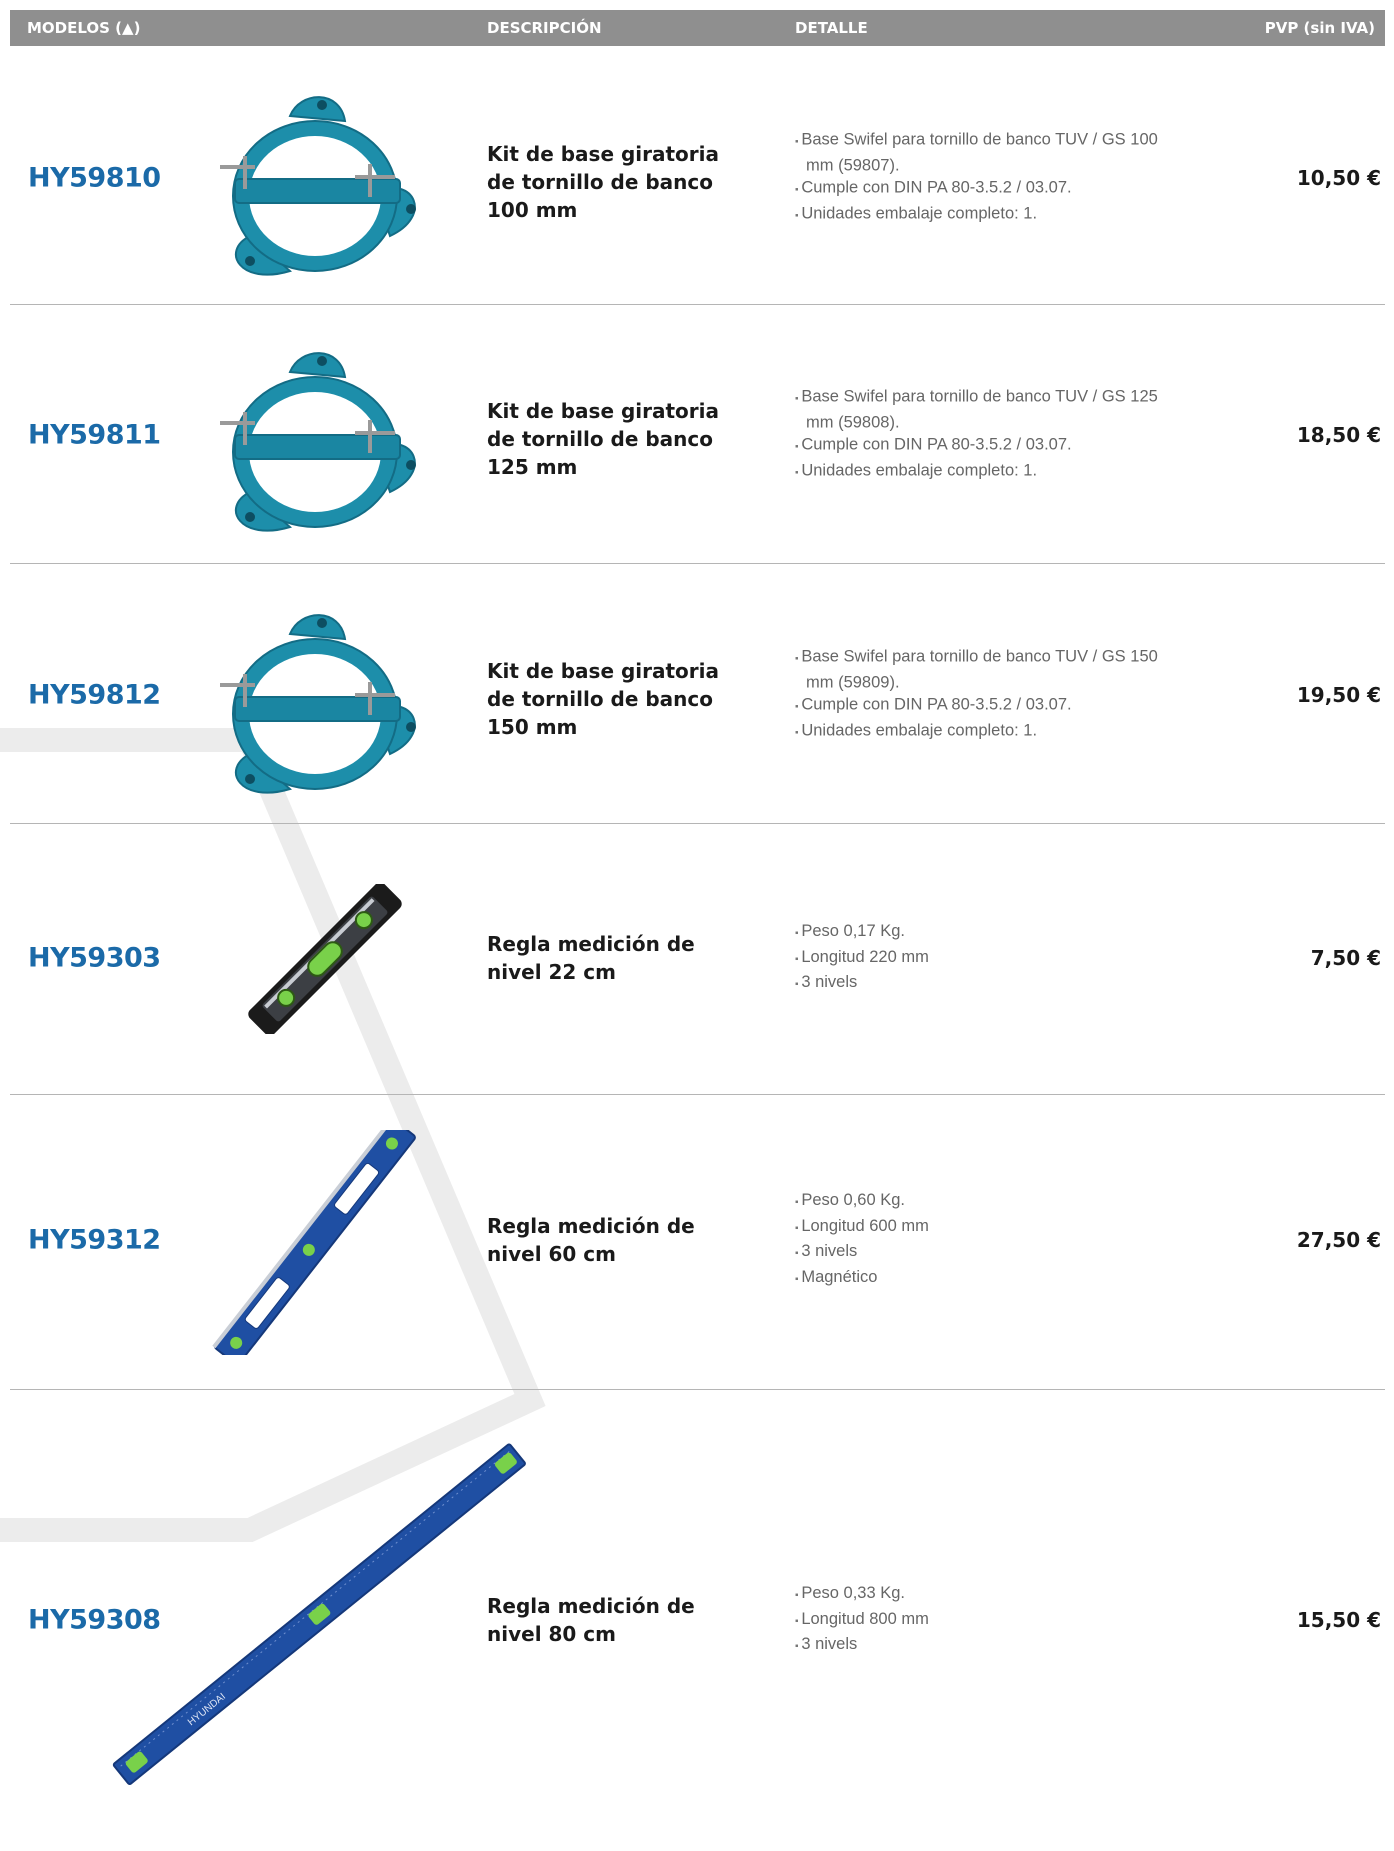 The image size is (1394, 1851). Describe the element at coordinates (319, 1614) in the screenshot. I see `long-level-icon: HYUNDAI` at that location.